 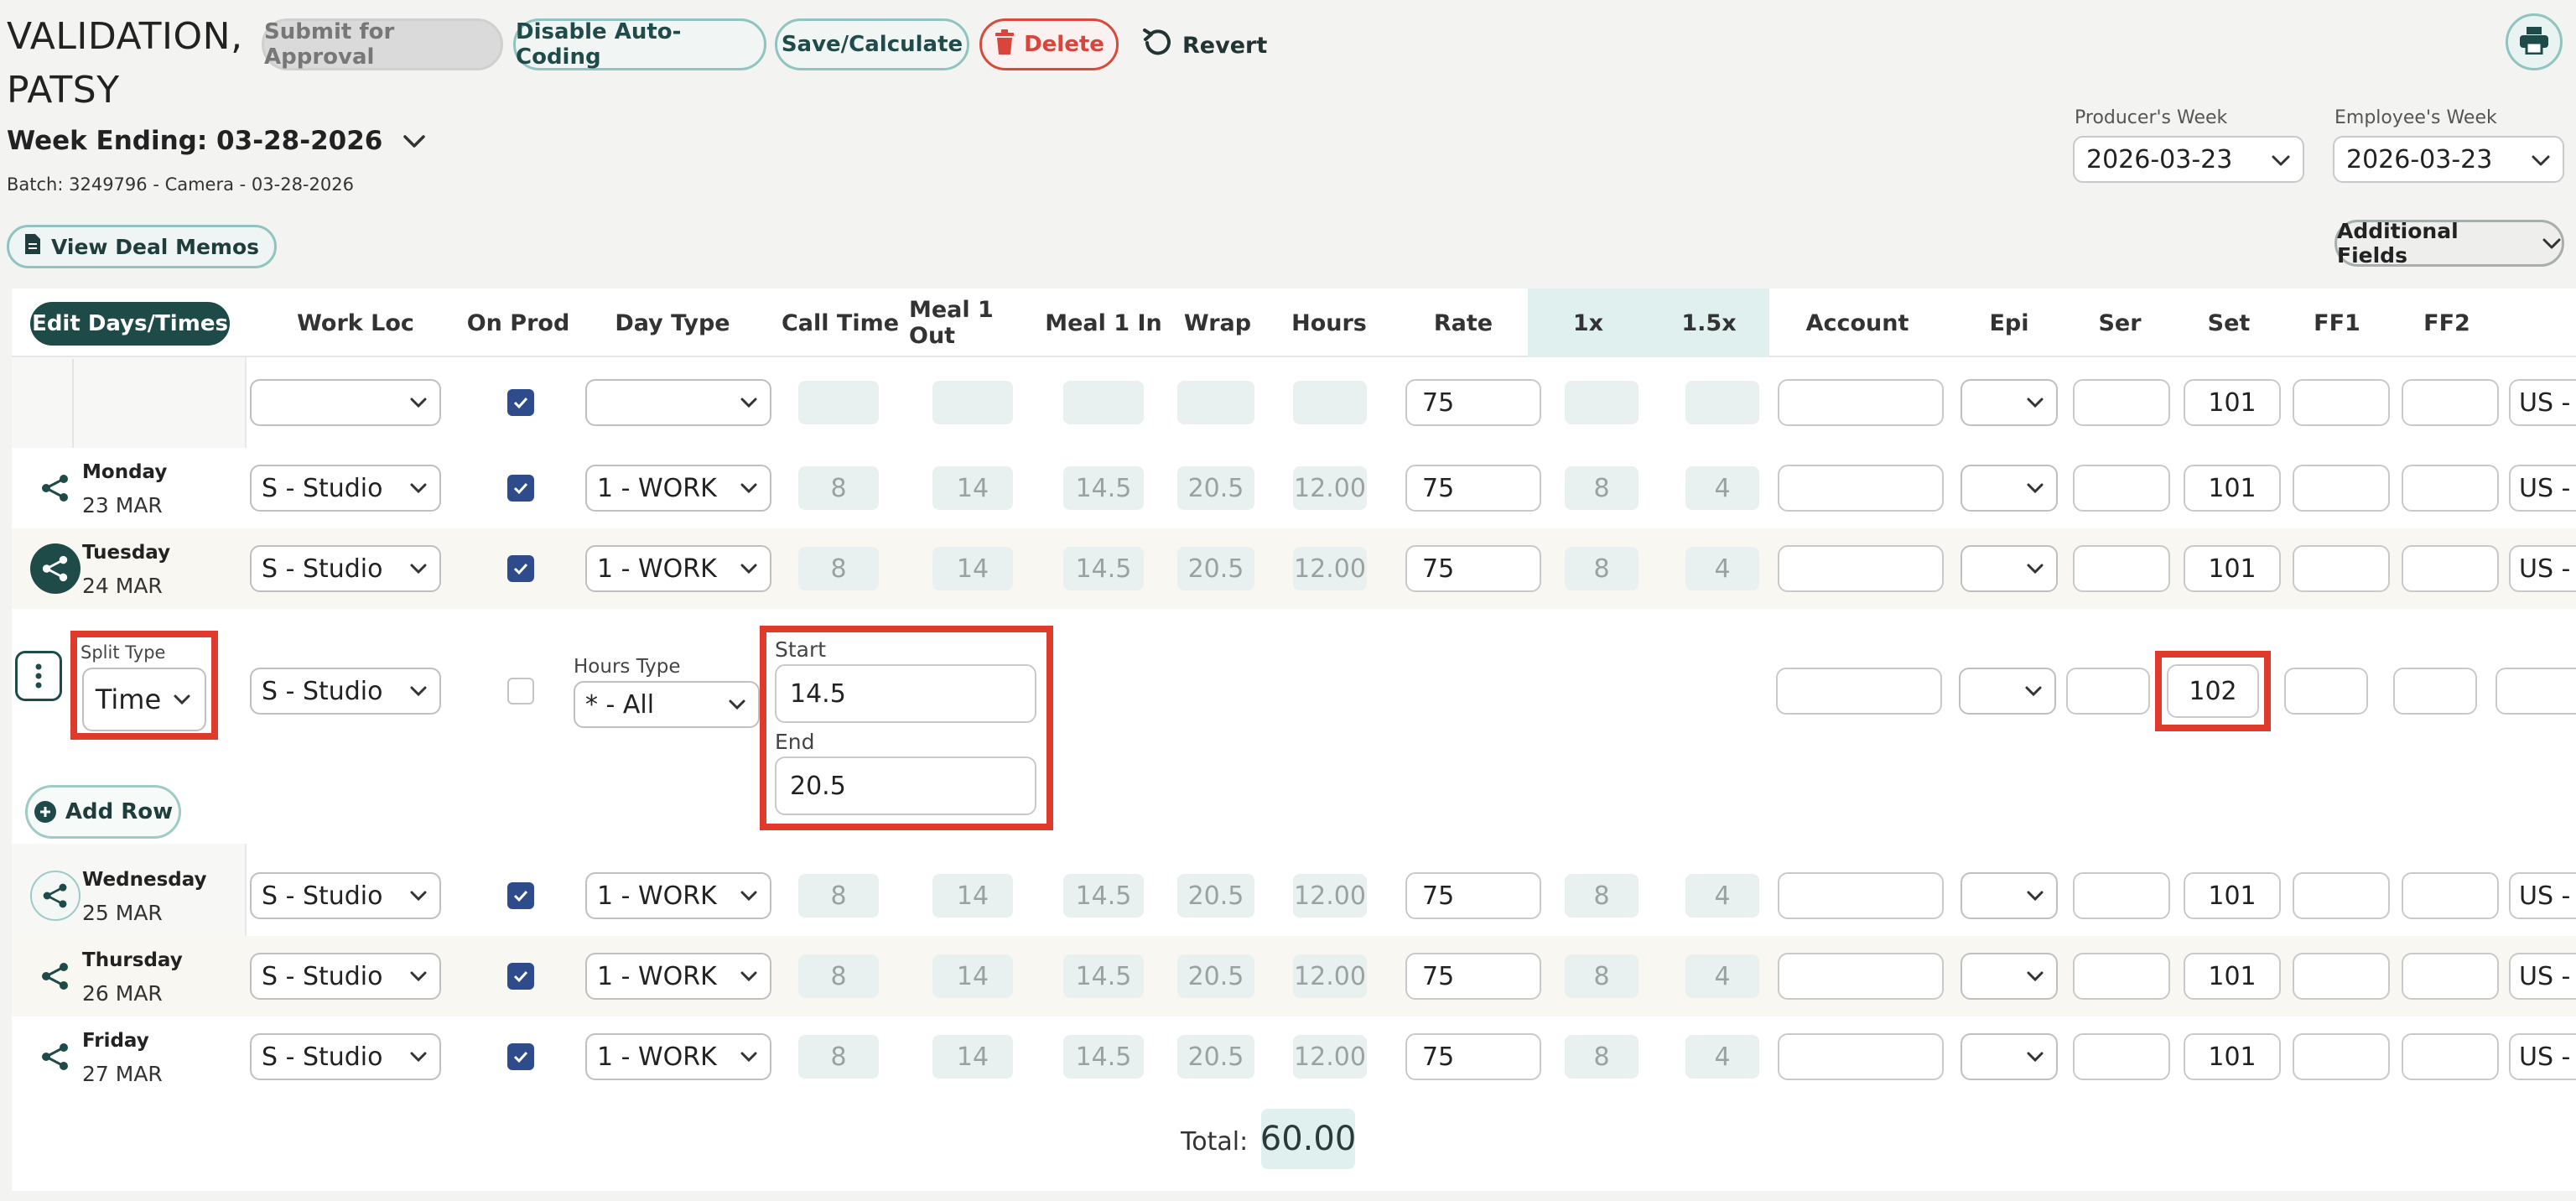 What do you see at coordinates (2536, 691) in the screenshot?
I see `currency-select` at bounding box center [2536, 691].